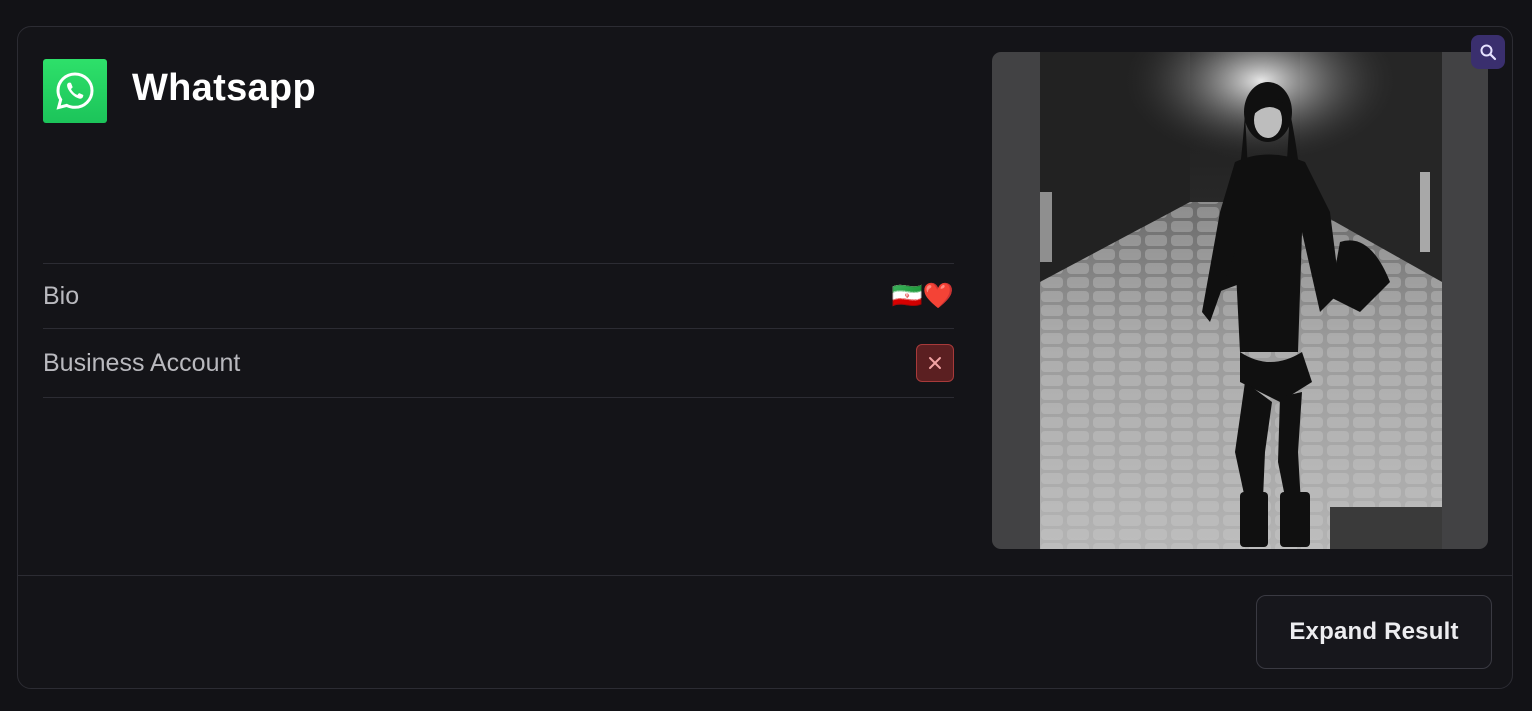  I want to click on profile-fields: Bio 🇮🇷❤️ Business Account, so click(498, 330).